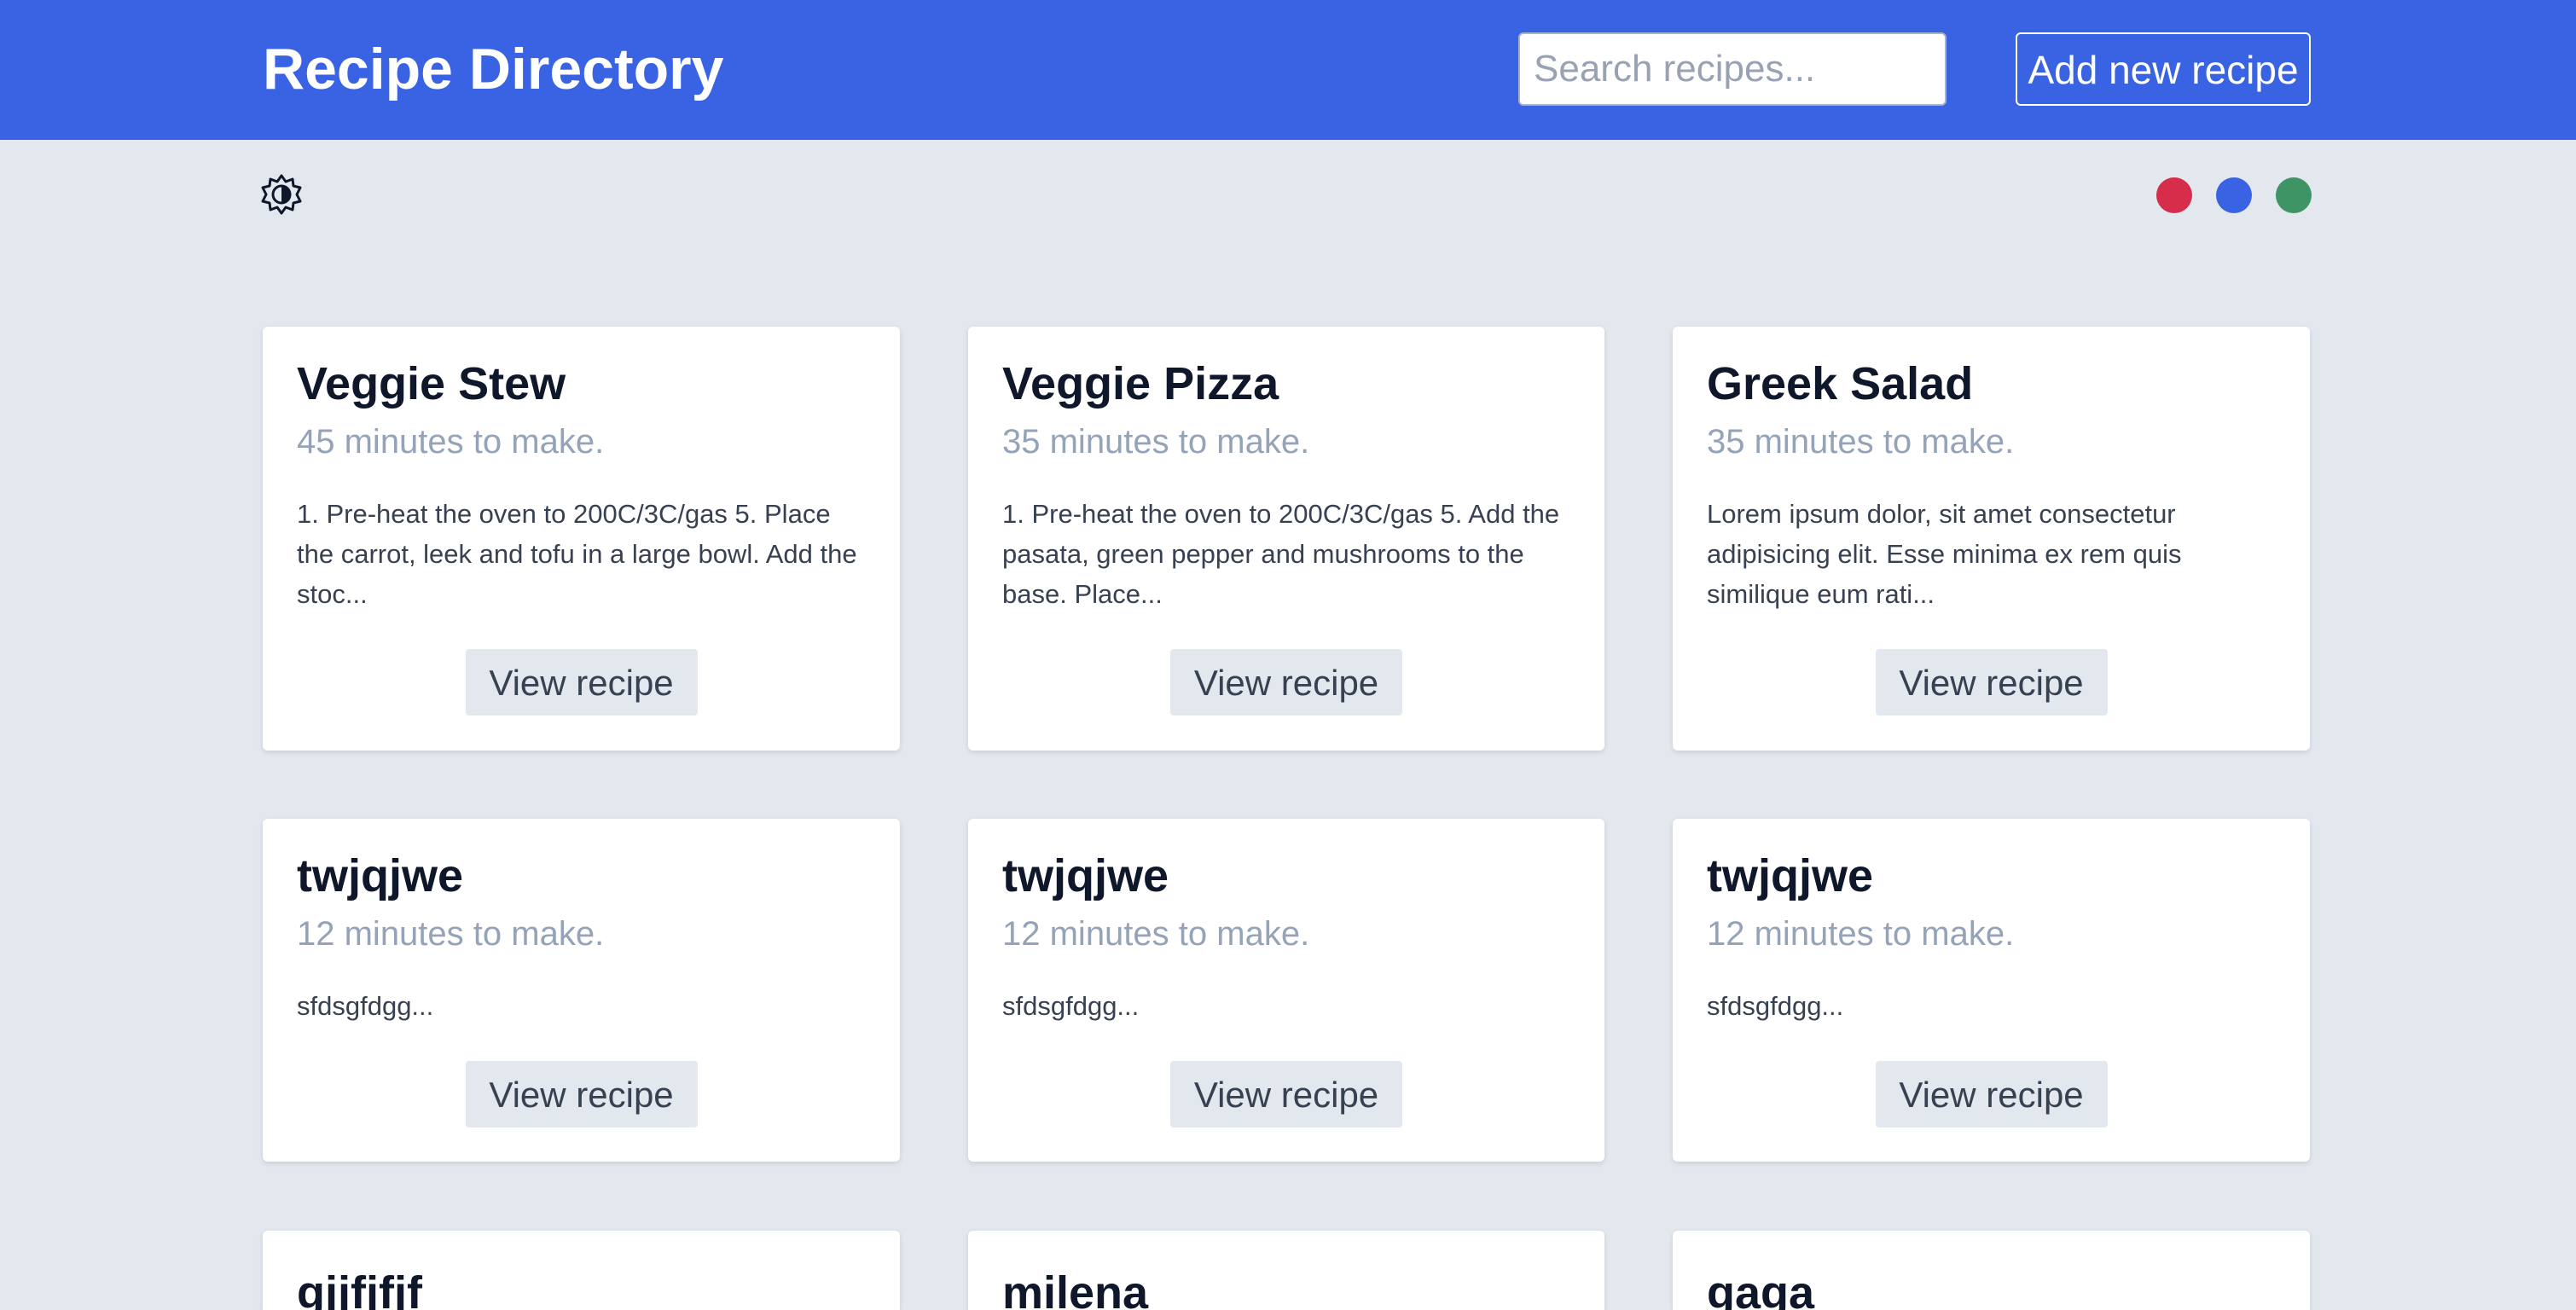  Describe the element at coordinates (431, 384) in the screenshot. I see `recipe-title: Veggie Stew` at that location.